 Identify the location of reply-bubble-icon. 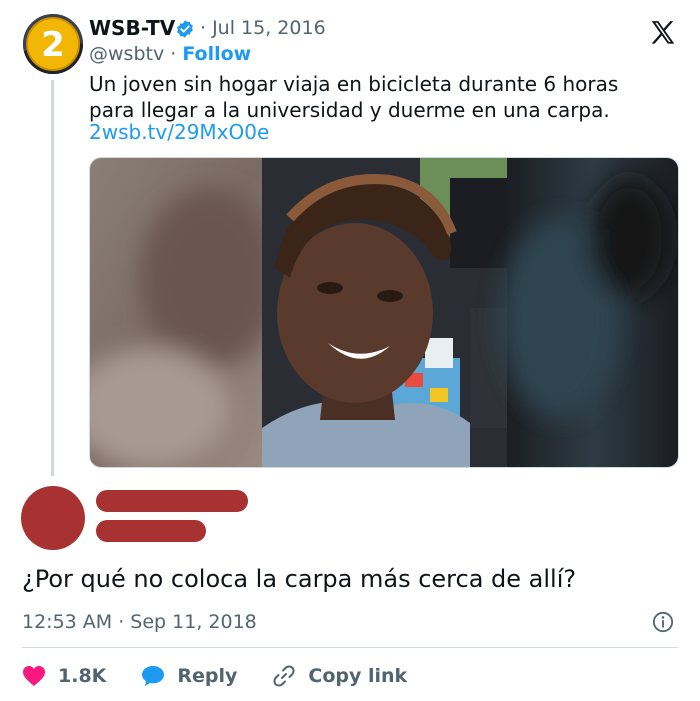
(153, 676).